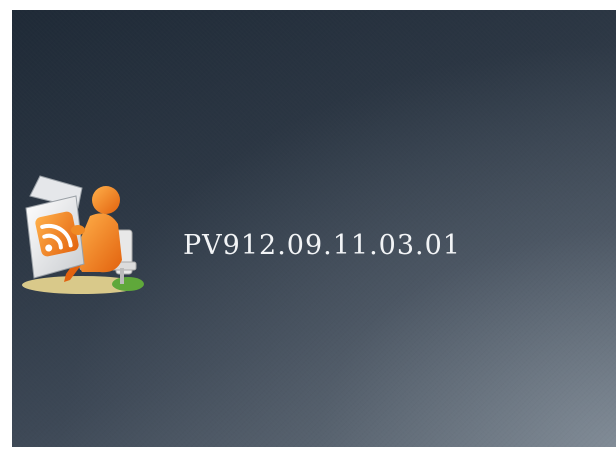 The height and width of the screenshot is (457, 616). I want to click on rss-reader-person-icon, so click(83, 234).